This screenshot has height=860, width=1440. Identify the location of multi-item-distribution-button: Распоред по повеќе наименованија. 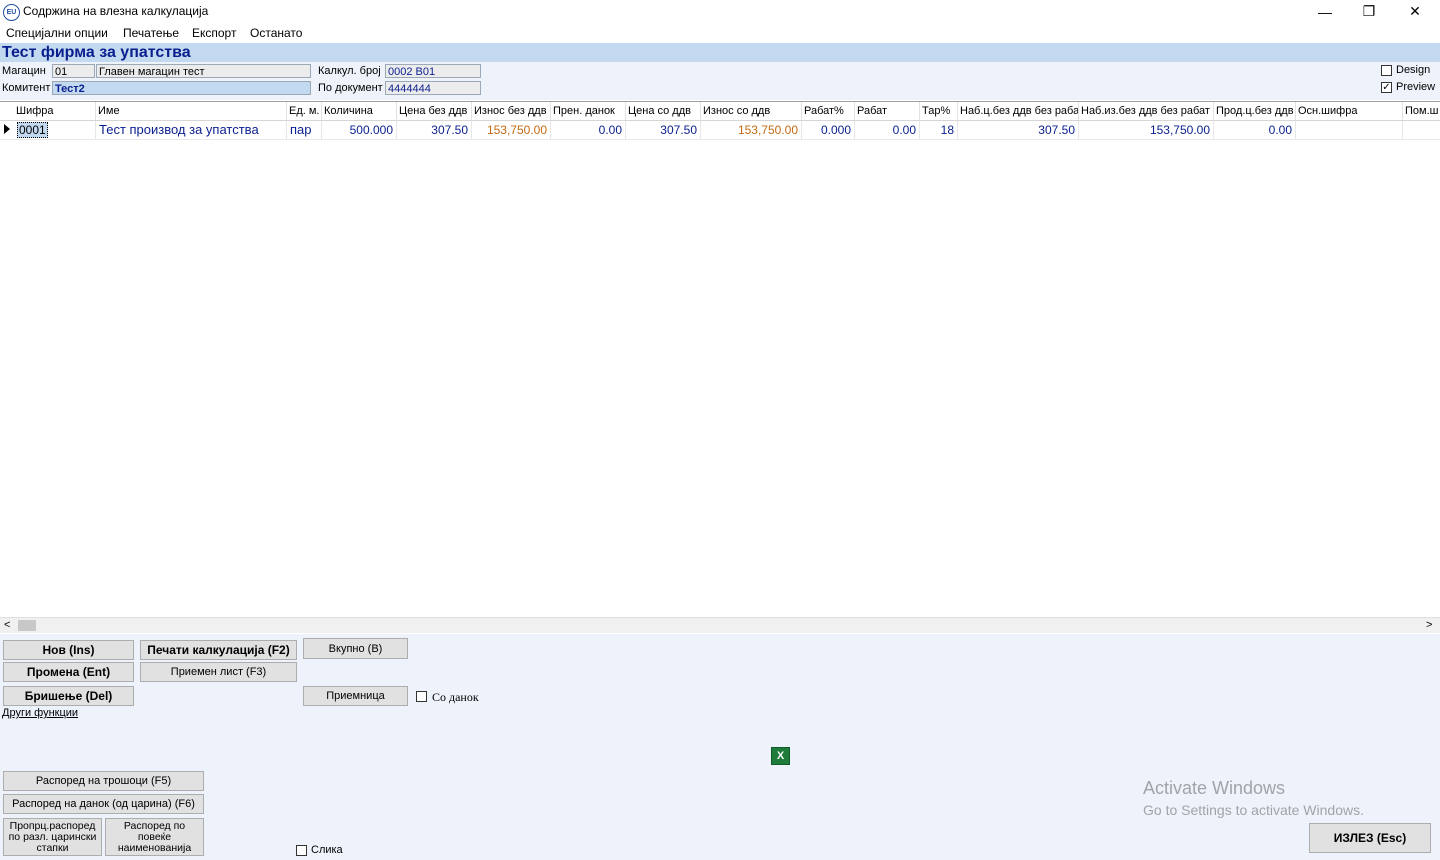
(154, 837).